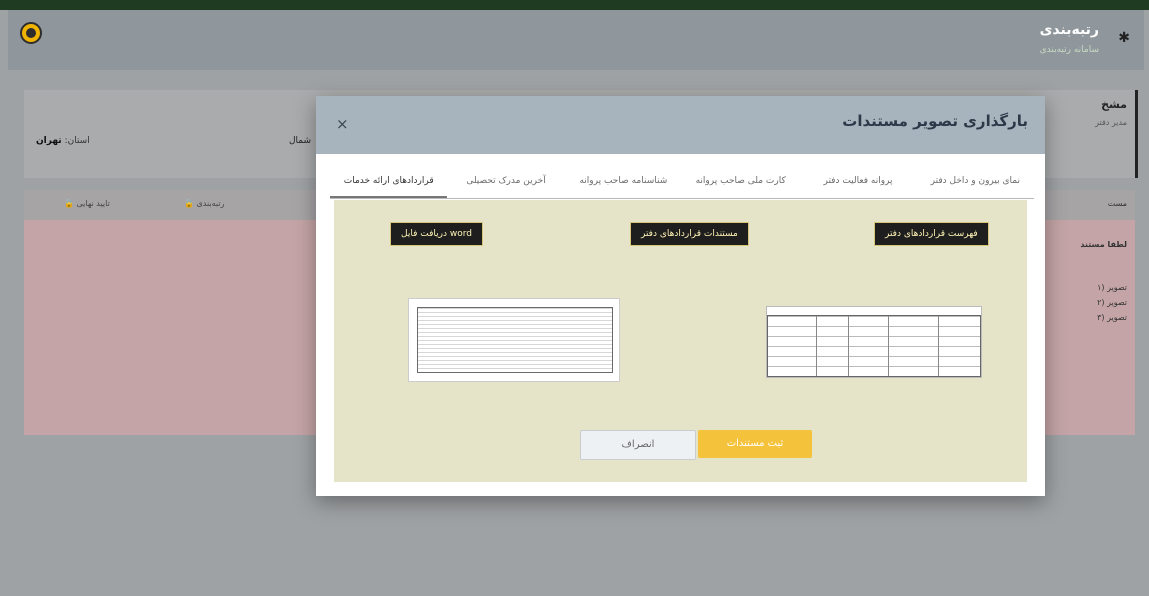  Describe the element at coordinates (680, 125) in the screenshot. I see `modal-header: بارگذاری تصویر مستندات ×` at that location.